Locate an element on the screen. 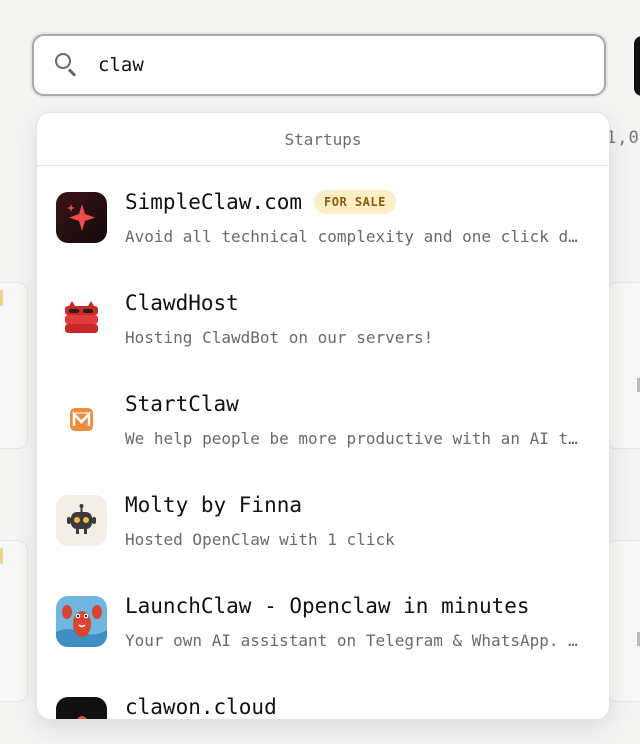  result-title: ClawdHost is located at coordinates (182, 303).